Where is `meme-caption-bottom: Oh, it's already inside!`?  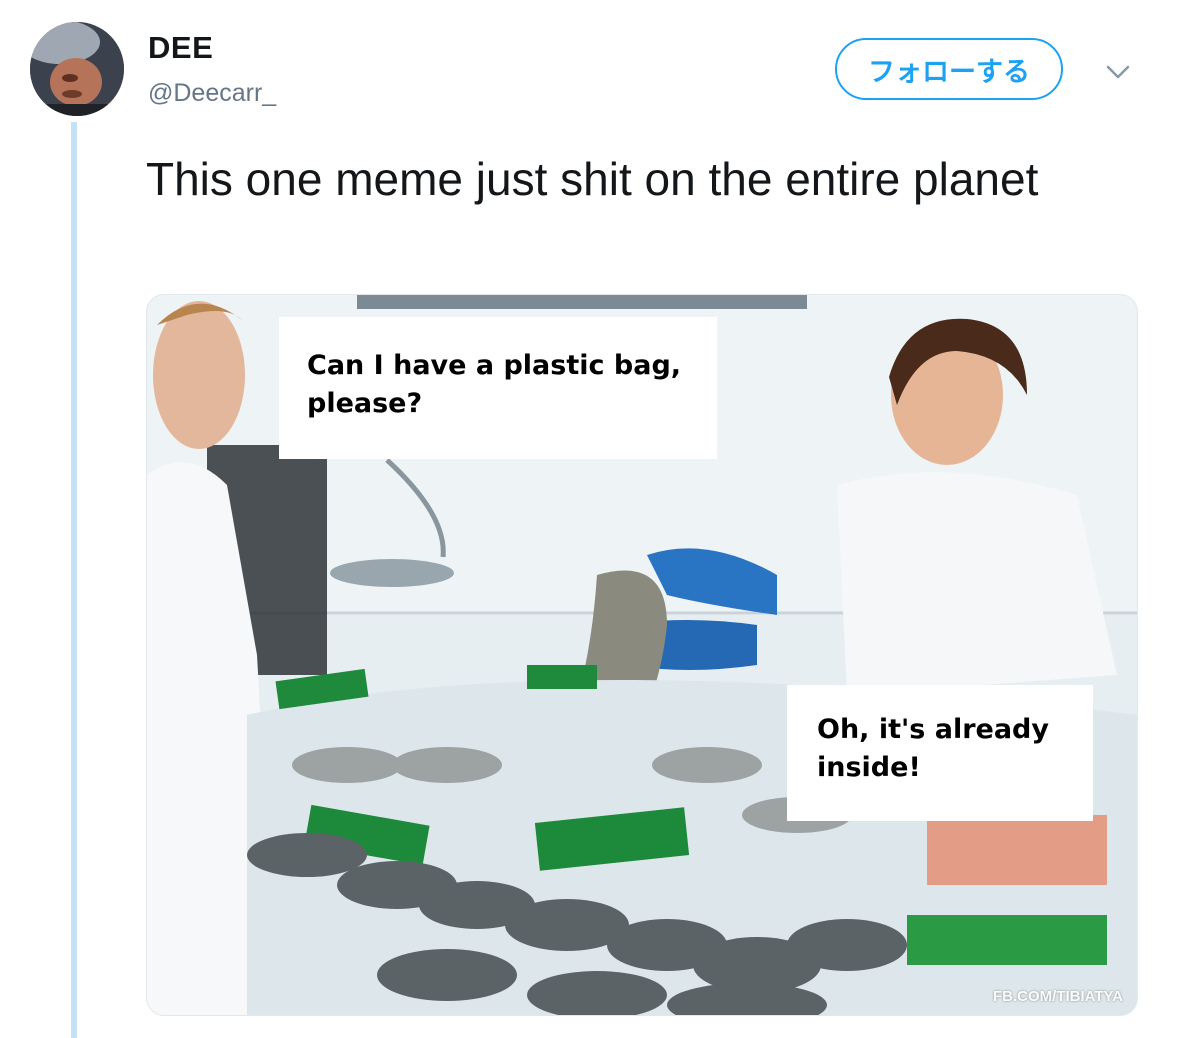 meme-caption-bottom: Oh, it's already inside! is located at coordinates (940, 753).